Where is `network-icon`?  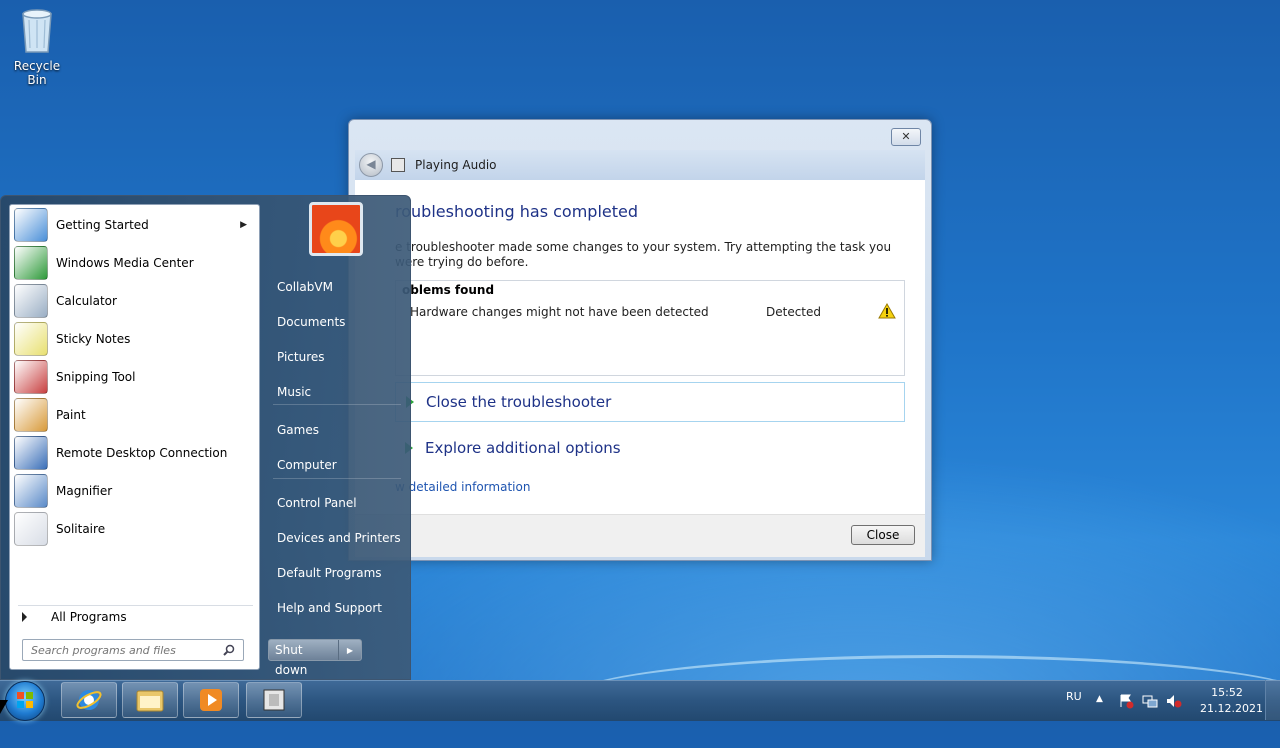 network-icon is located at coordinates (1150, 701).